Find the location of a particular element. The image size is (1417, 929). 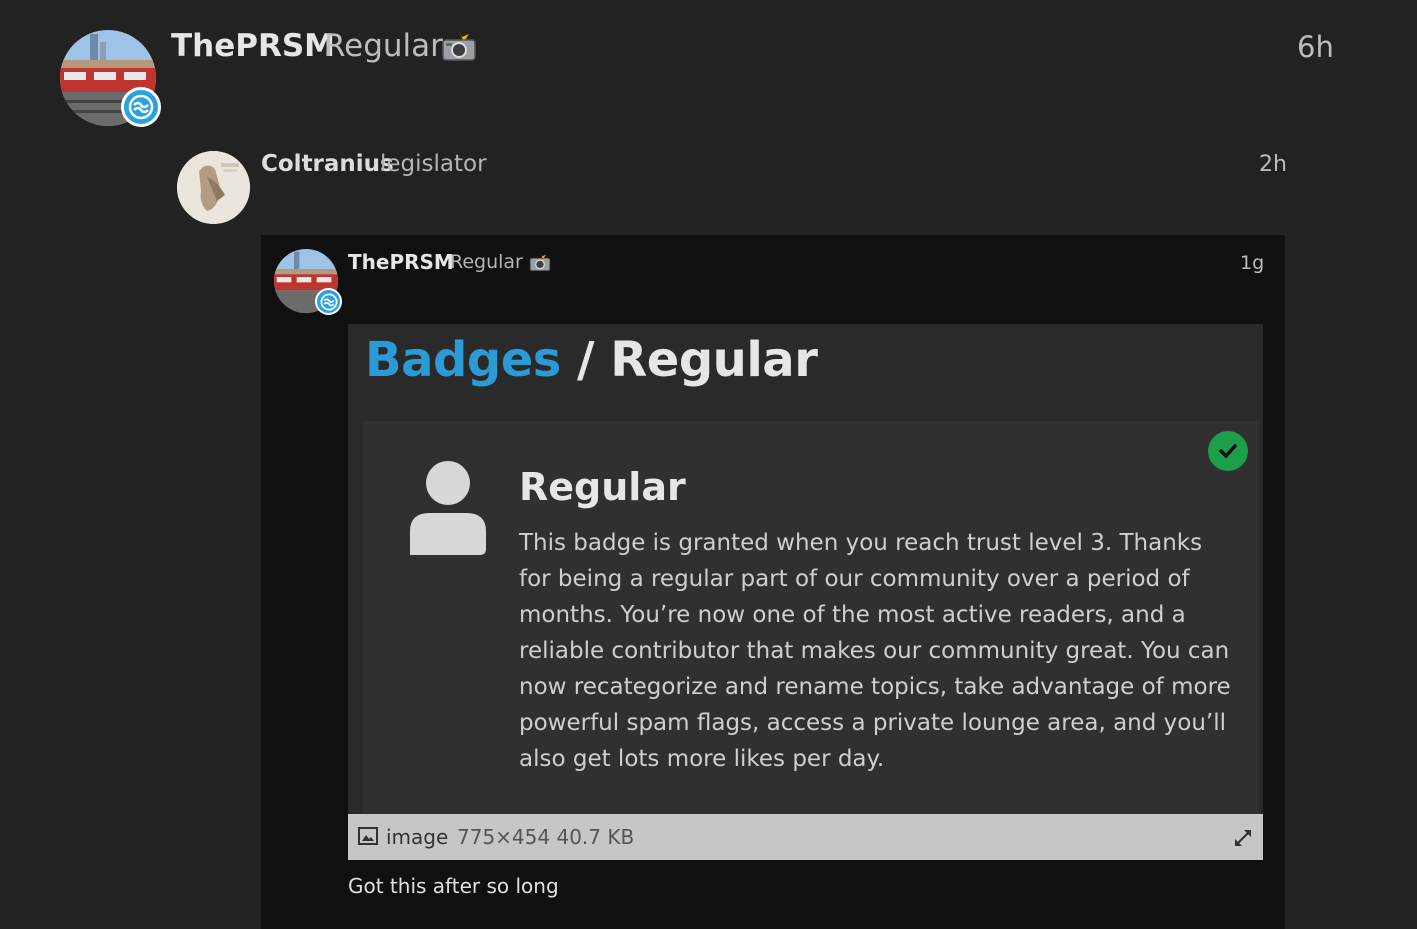

page-title: Badges / Regular is located at coordinates (591, 360).